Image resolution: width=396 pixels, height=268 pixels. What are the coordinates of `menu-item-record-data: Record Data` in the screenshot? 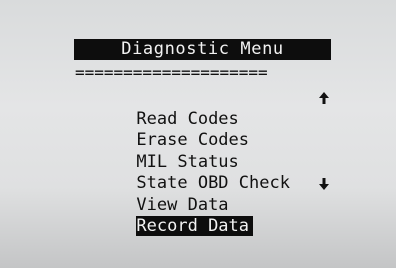 It's located at (205, 215).